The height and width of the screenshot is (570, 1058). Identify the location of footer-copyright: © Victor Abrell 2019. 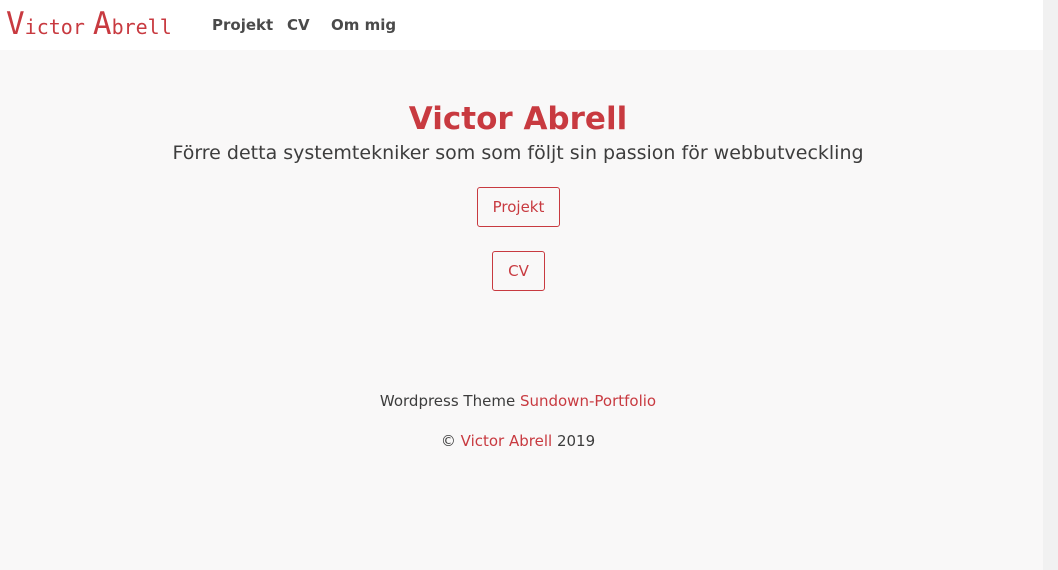
(518, 441).